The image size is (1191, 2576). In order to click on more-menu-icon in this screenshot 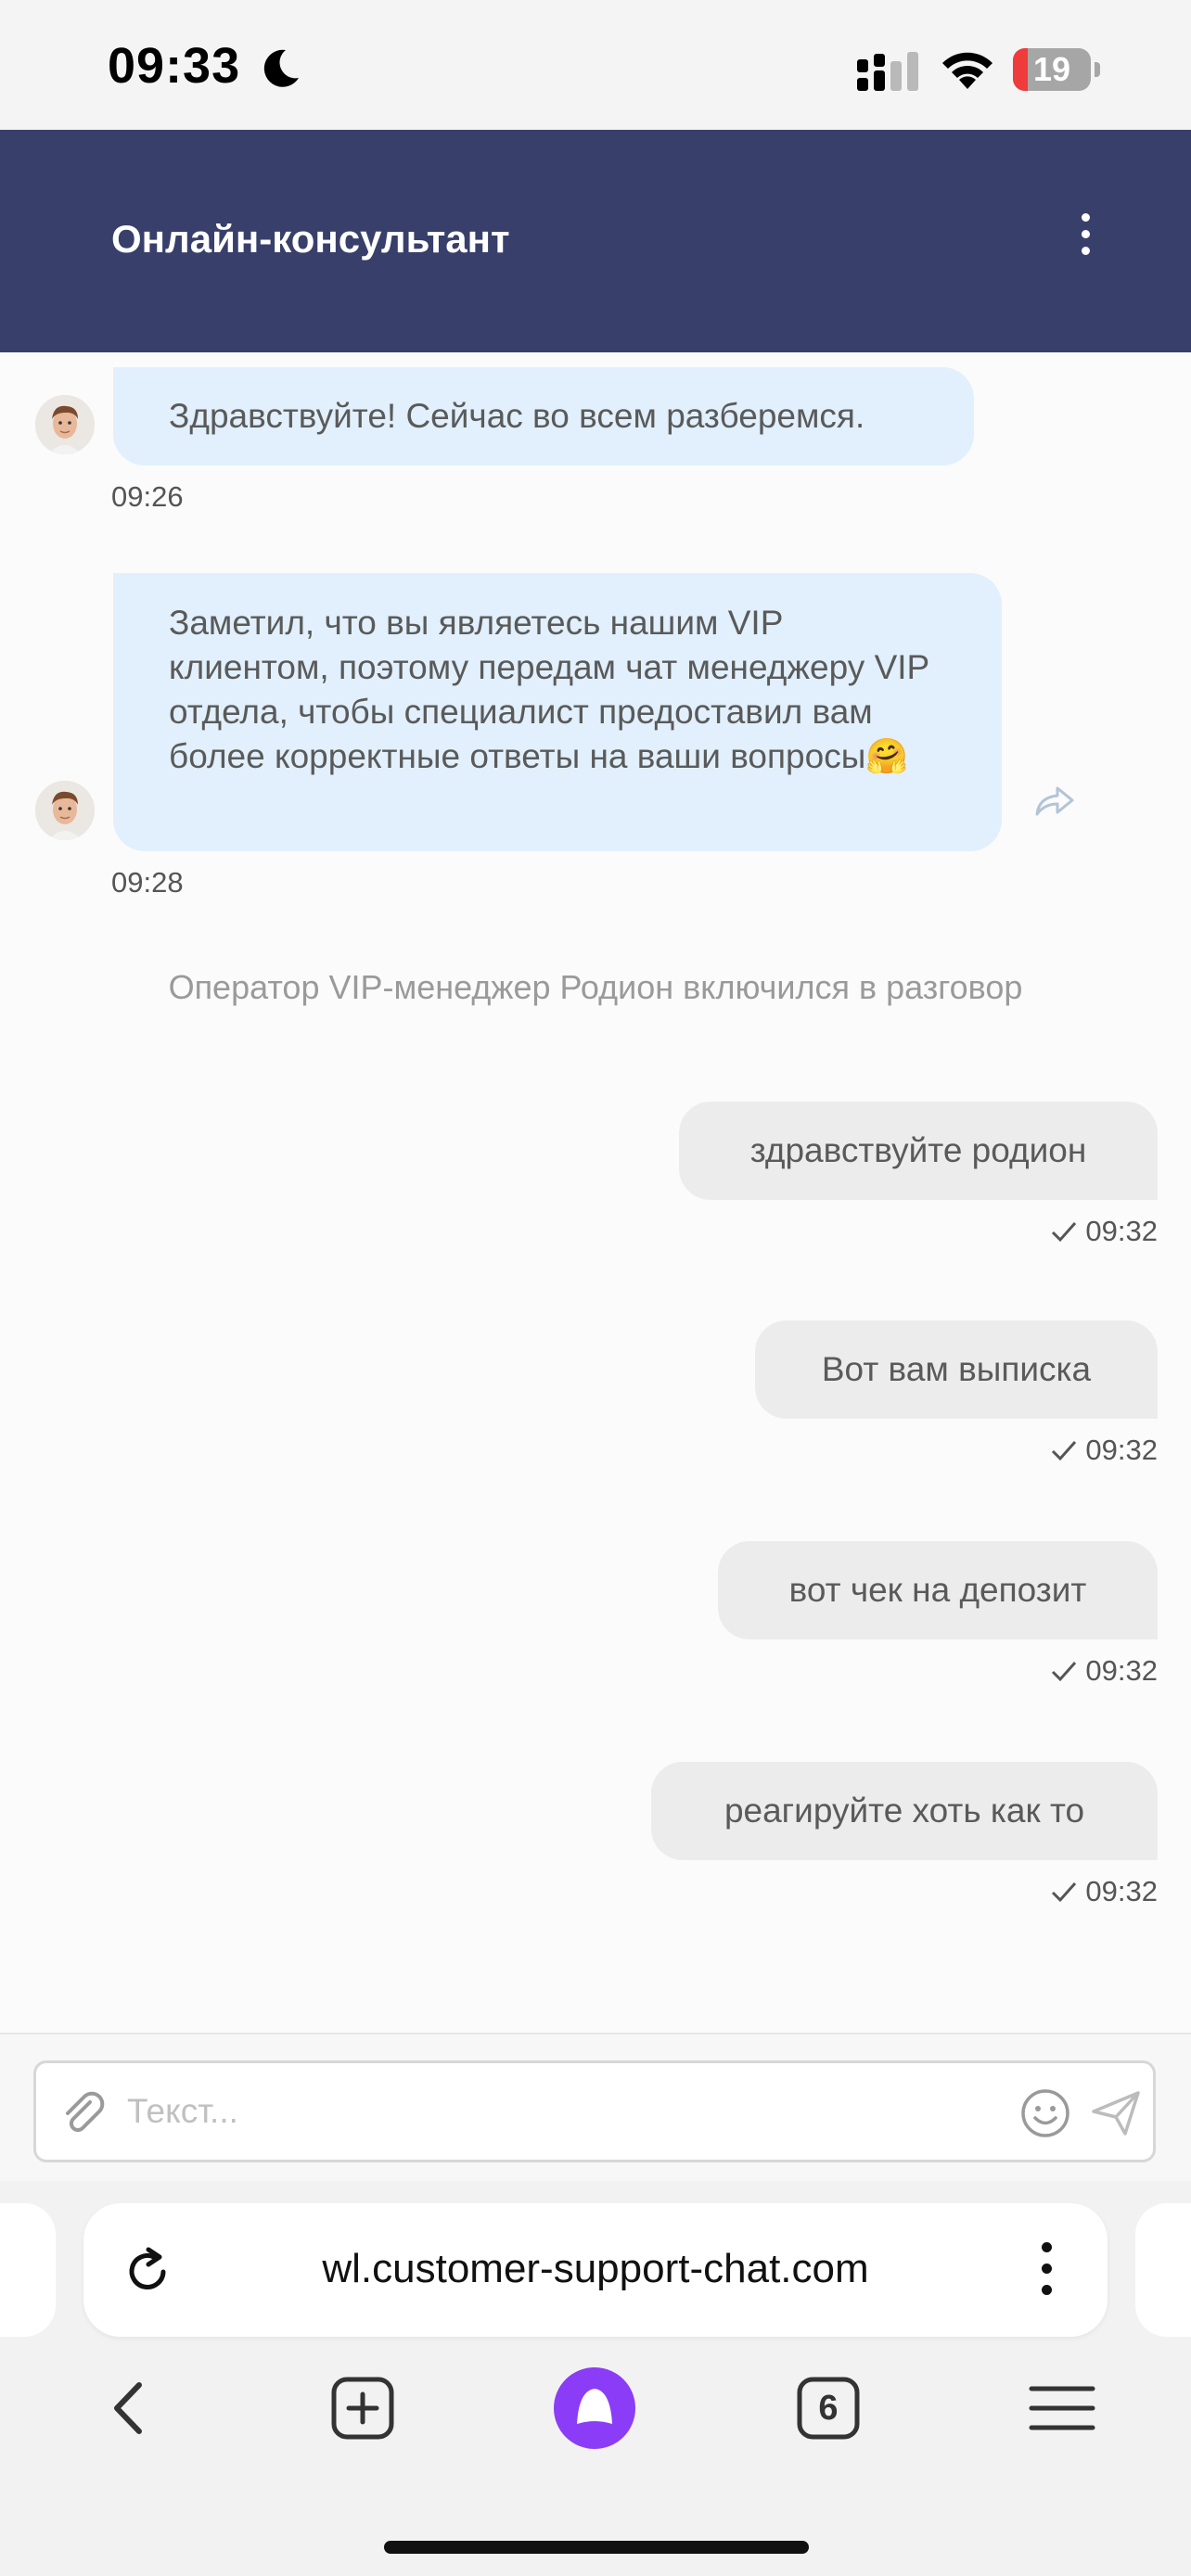, I will do `click(1085, 241)`.